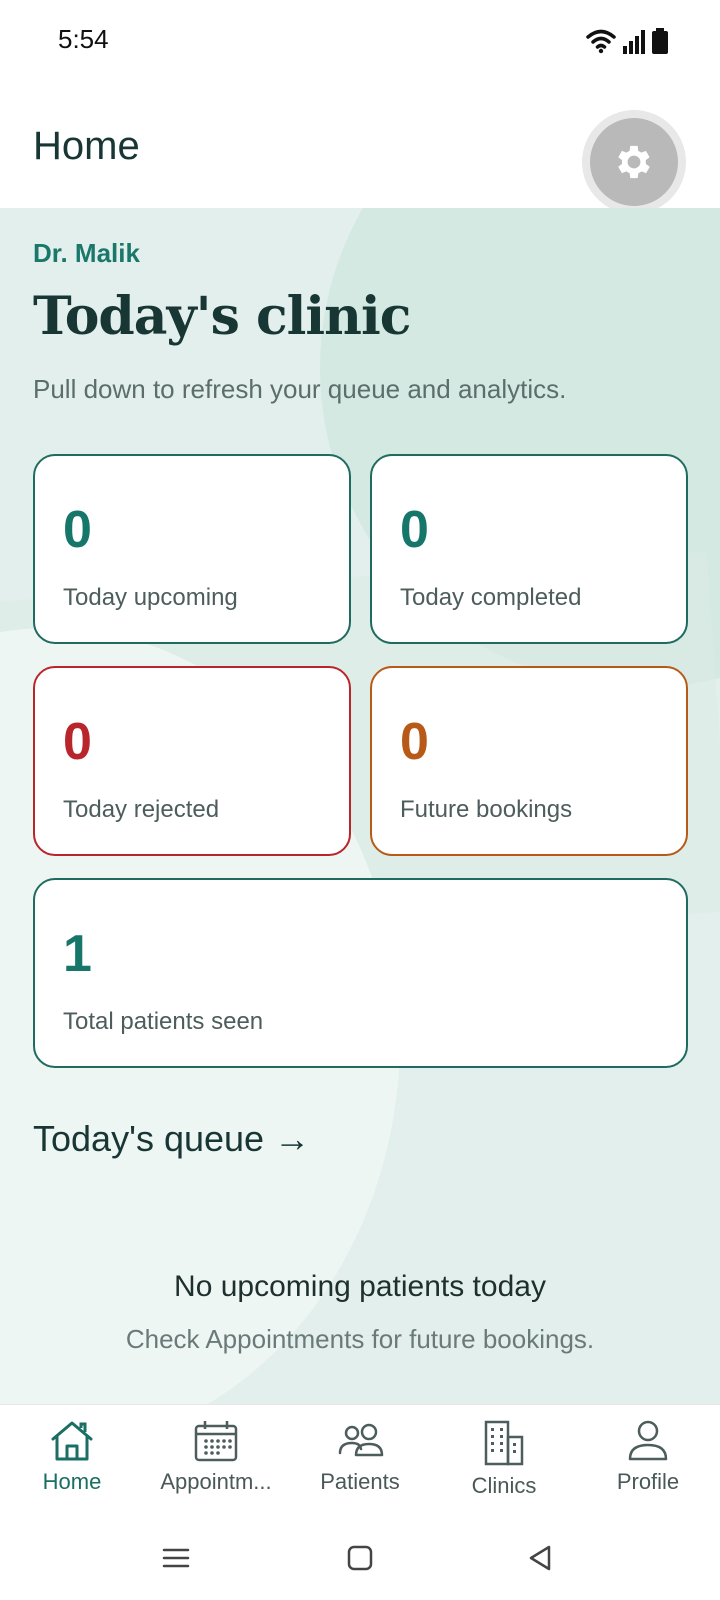 This screenshot has width=720, height=1600. I want to click on stat-card-total-patients-seen: 1 Total patients seen, so click(360, 973).